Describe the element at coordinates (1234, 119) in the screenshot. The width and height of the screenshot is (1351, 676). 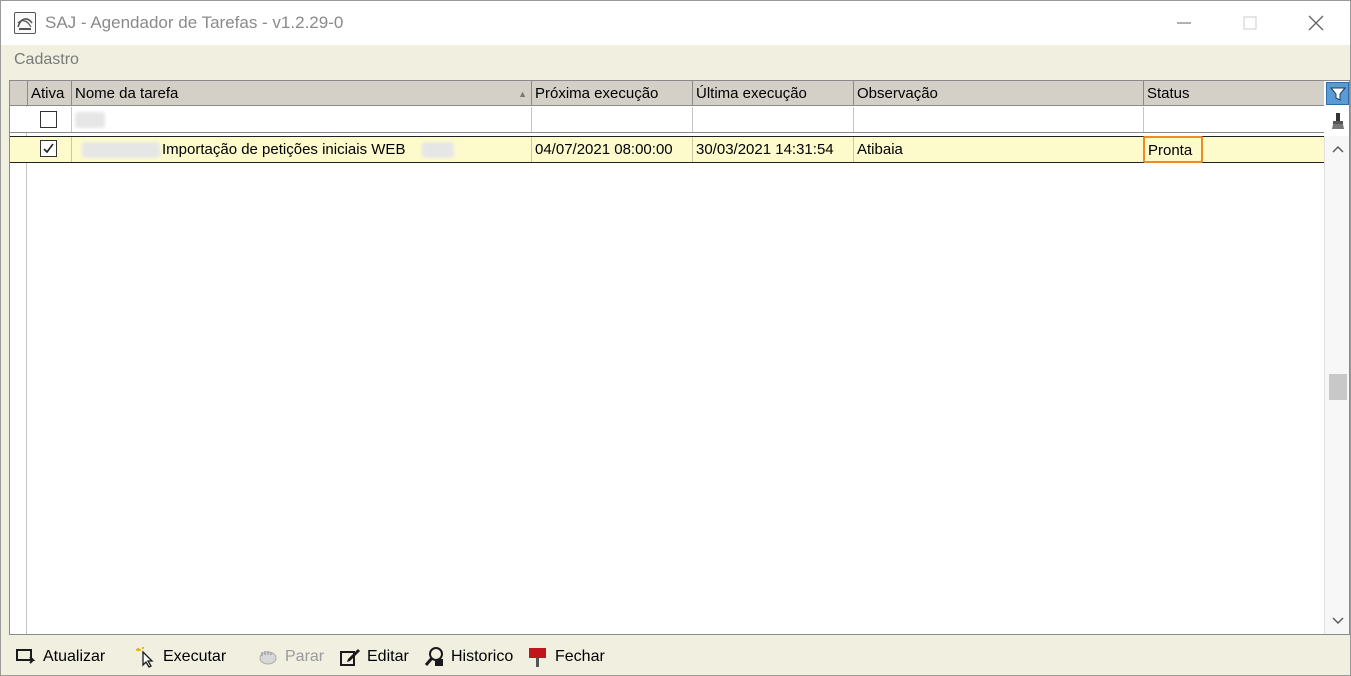
I see `filter-cell-status` at that location.